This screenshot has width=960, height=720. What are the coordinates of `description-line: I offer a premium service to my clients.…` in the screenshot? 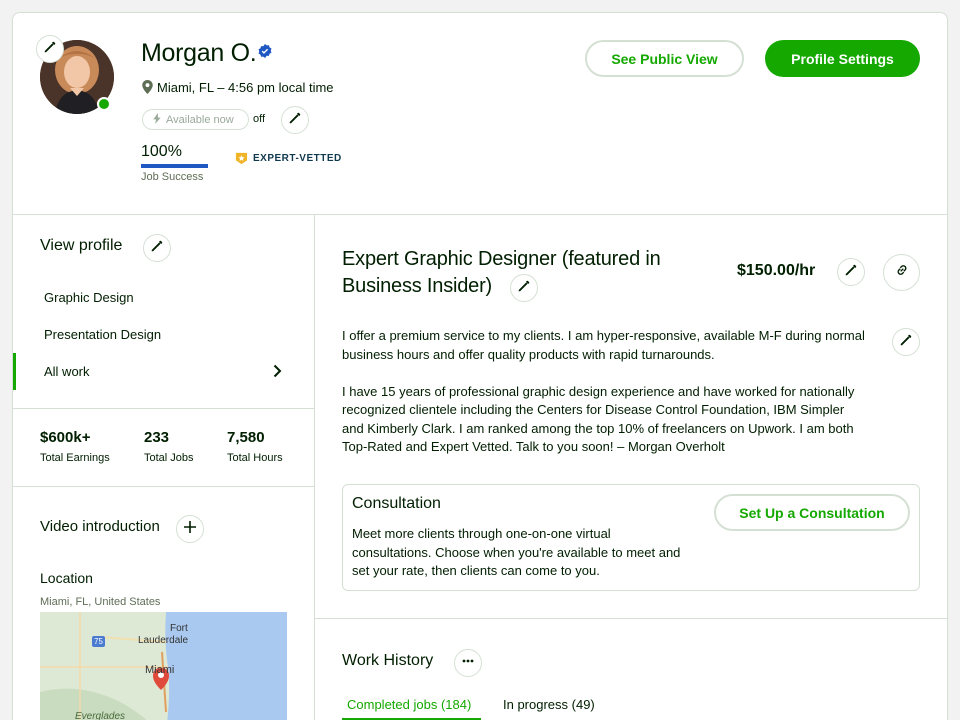 It's located at (603, 335).